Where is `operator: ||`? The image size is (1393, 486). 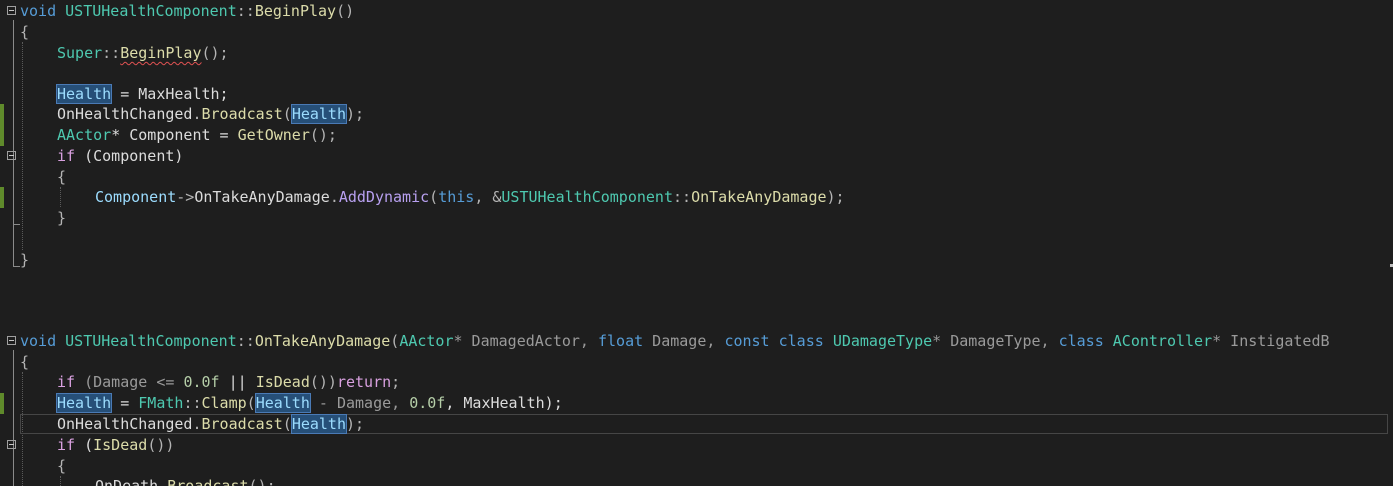 operator: || is located at coordinates (237, 382).